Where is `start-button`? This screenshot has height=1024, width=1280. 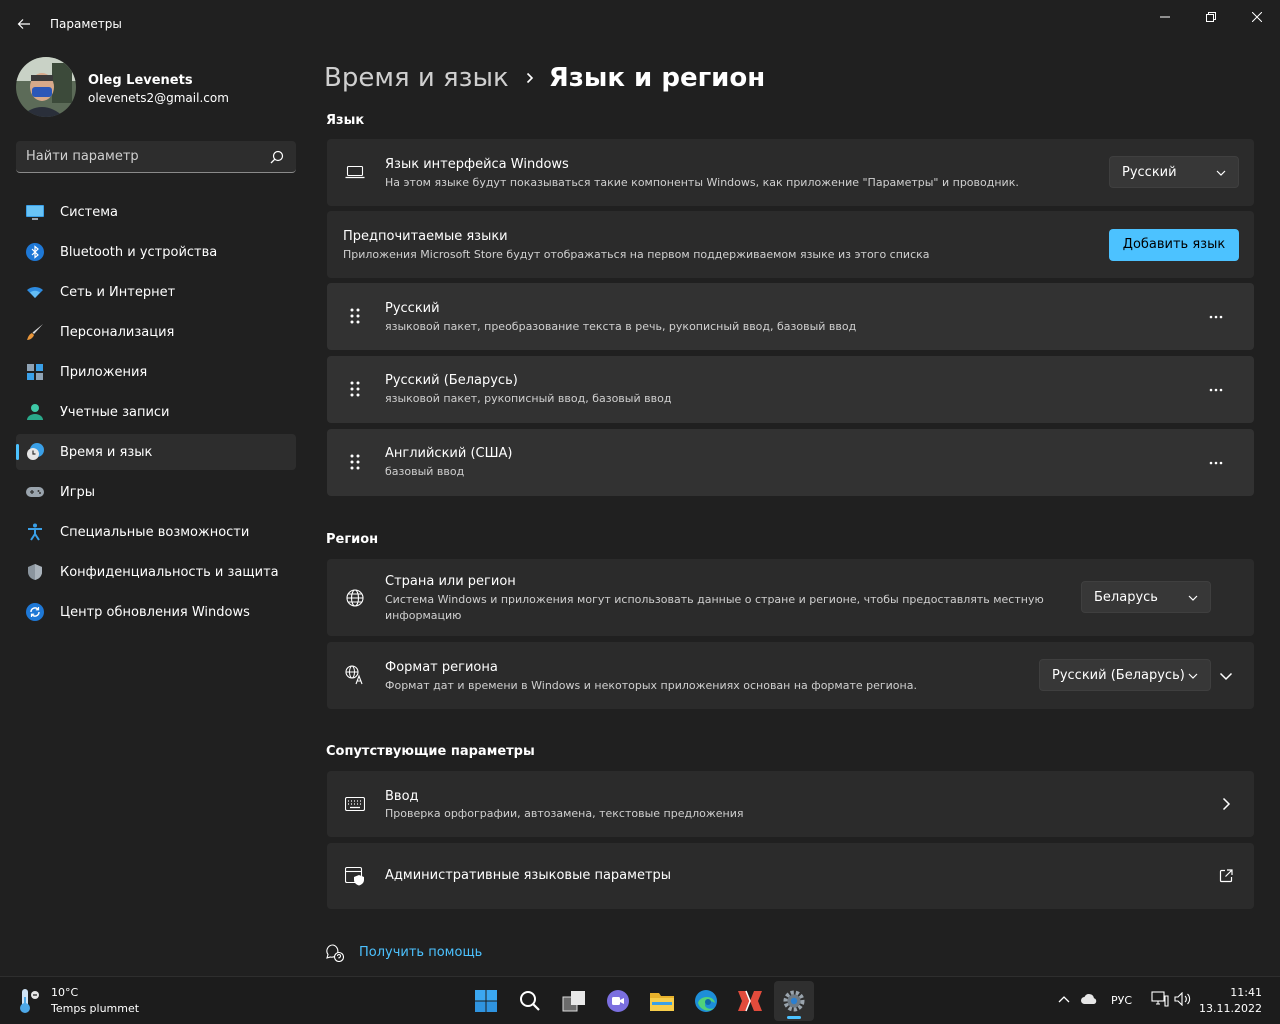 start-button is located at coordinates (486, 1001).